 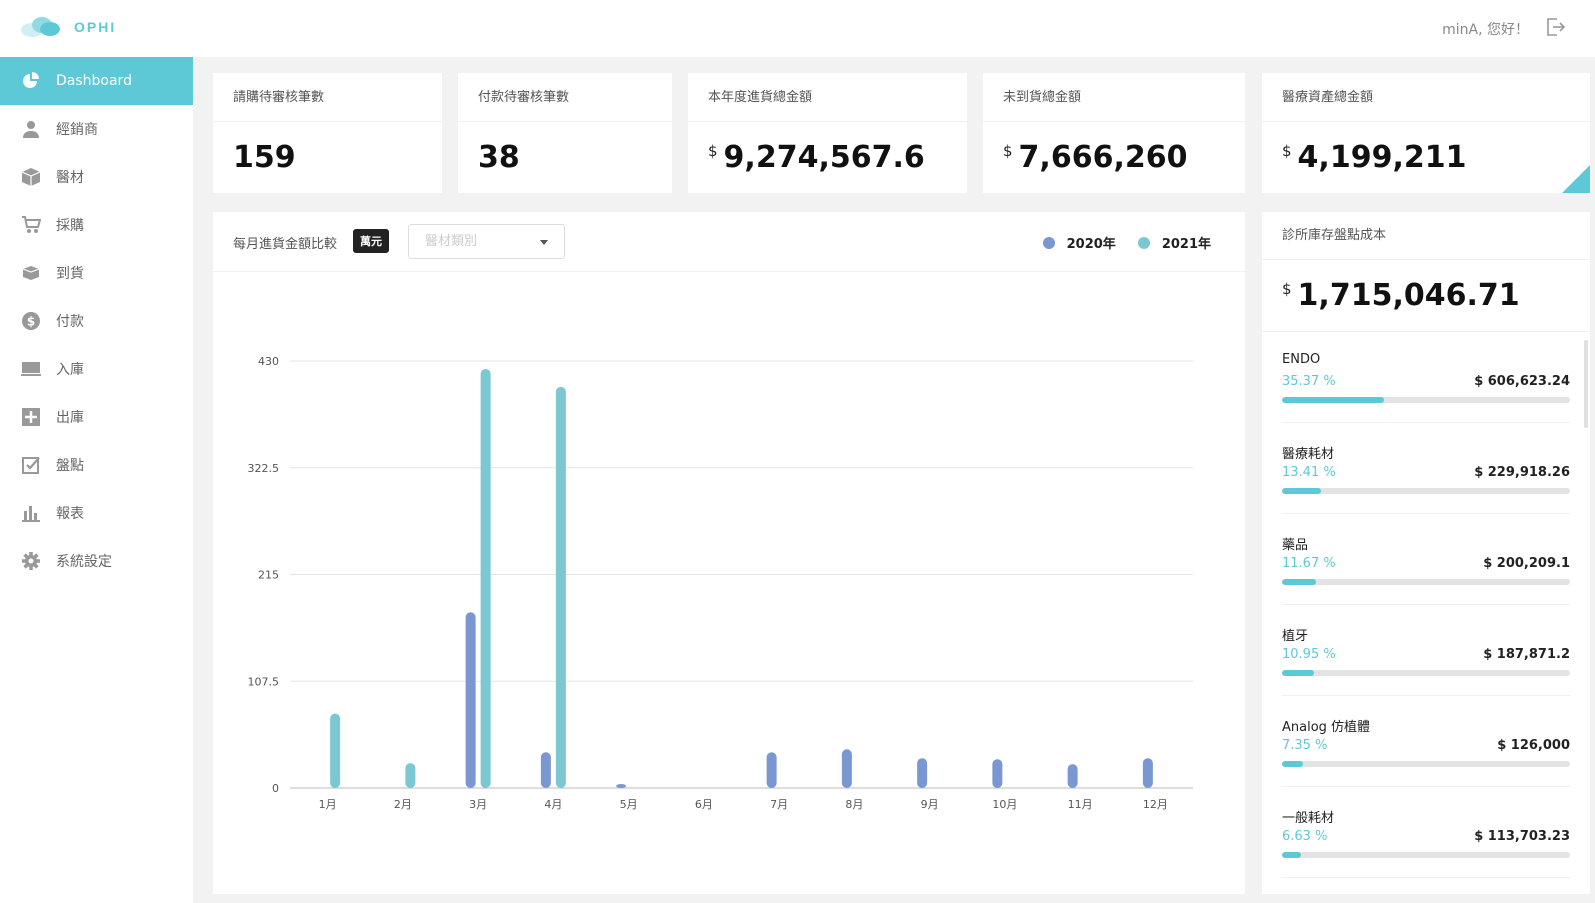 I want to click on x-tick-label: 1月, so click(x=328, y=804).